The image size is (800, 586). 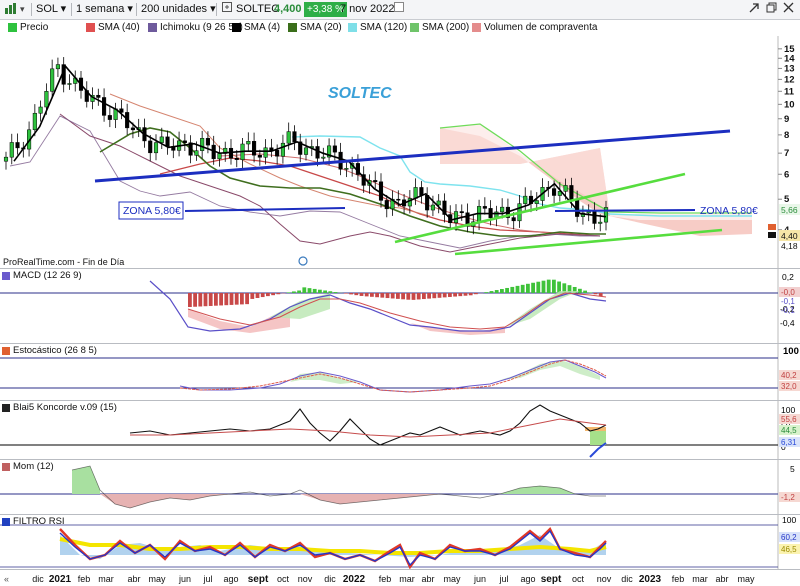 What do you see at coordinates (6, 522) in the screenshot?
I see `filtro-rsi-swatch` at bounding box center [6, 522].